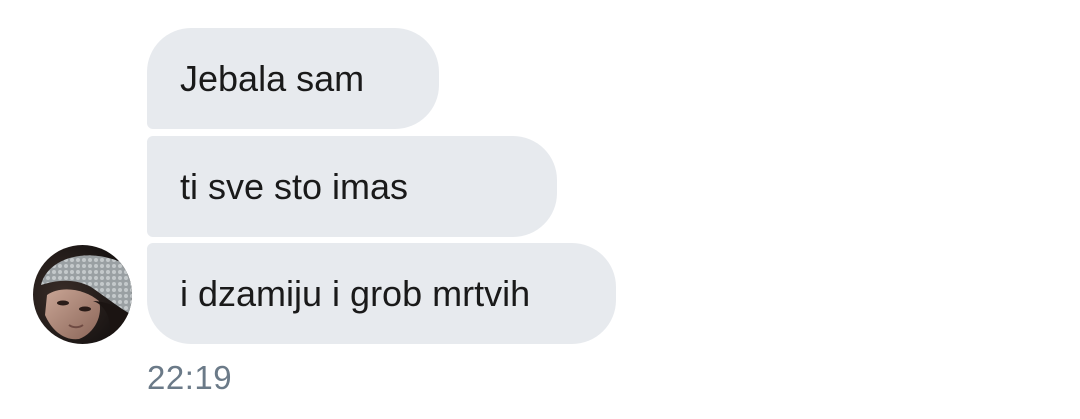 This screenshot has width=1080, height=419. What do you see at coordinates (272, 78) in the screenshot?
I see `message-text: Jebala sam` at bounding box center [272, 78].